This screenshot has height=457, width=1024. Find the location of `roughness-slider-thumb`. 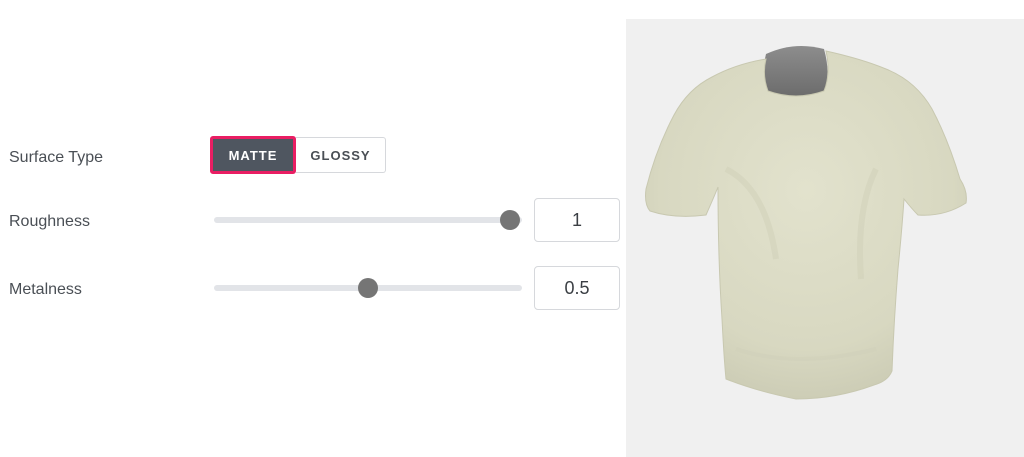

roughness-slider-thumb is located at coordinates (510, 220).